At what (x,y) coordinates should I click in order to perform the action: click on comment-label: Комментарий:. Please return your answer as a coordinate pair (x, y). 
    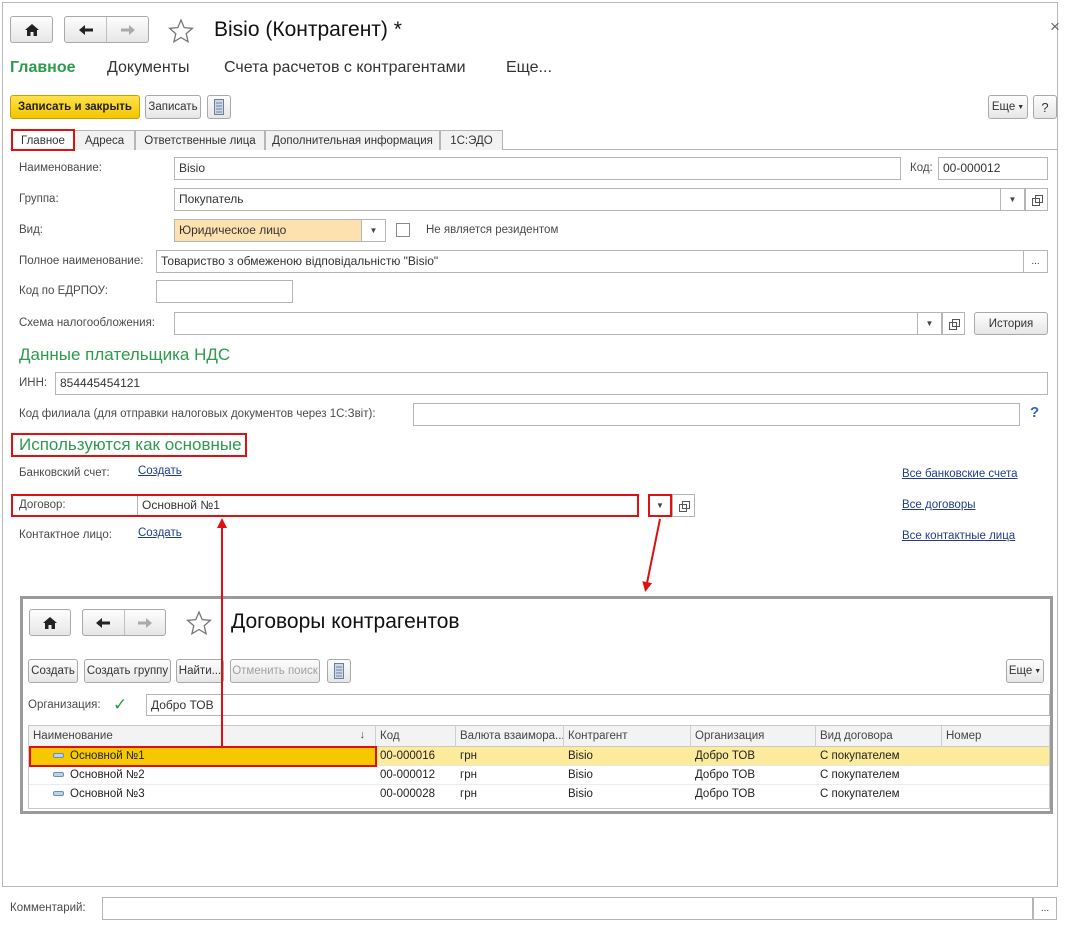
    Looking at the image, I should click on (48, 908).